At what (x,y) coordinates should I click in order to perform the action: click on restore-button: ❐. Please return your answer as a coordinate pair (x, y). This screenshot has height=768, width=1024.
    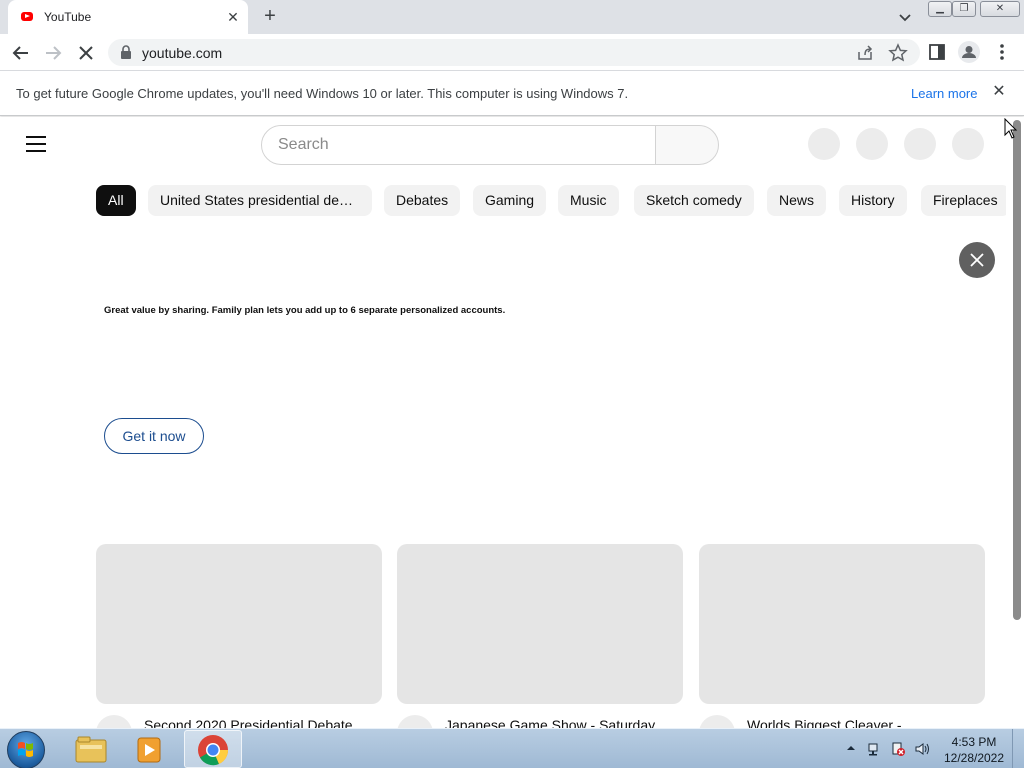
    Looking at the image, I should click on (964, 9).